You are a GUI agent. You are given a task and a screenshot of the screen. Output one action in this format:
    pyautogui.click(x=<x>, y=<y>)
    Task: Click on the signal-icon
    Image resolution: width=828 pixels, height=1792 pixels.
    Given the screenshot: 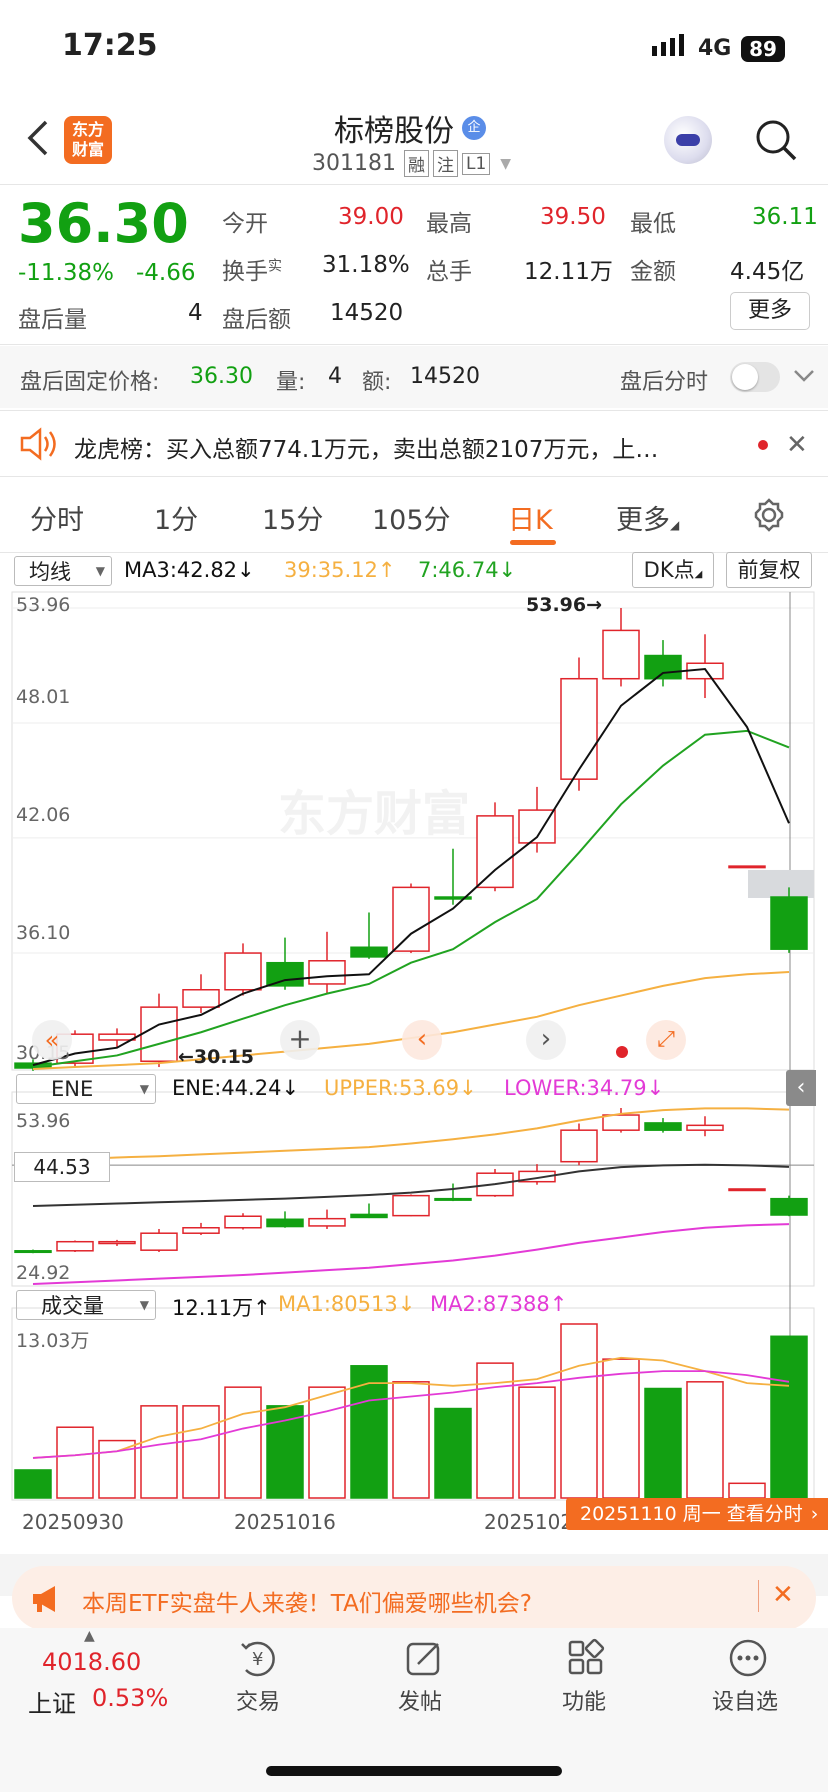 What is the action you would take?
    pyautogui.click(x=668, y=45)
    